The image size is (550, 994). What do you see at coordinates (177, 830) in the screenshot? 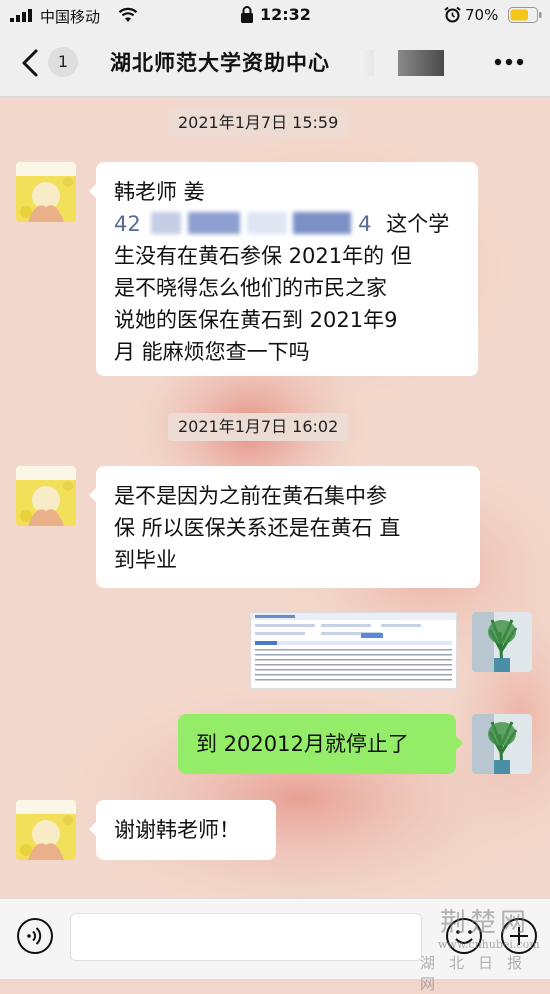
I see `message-line: 谢谢韩老师！` at bounding box center [177, 830].